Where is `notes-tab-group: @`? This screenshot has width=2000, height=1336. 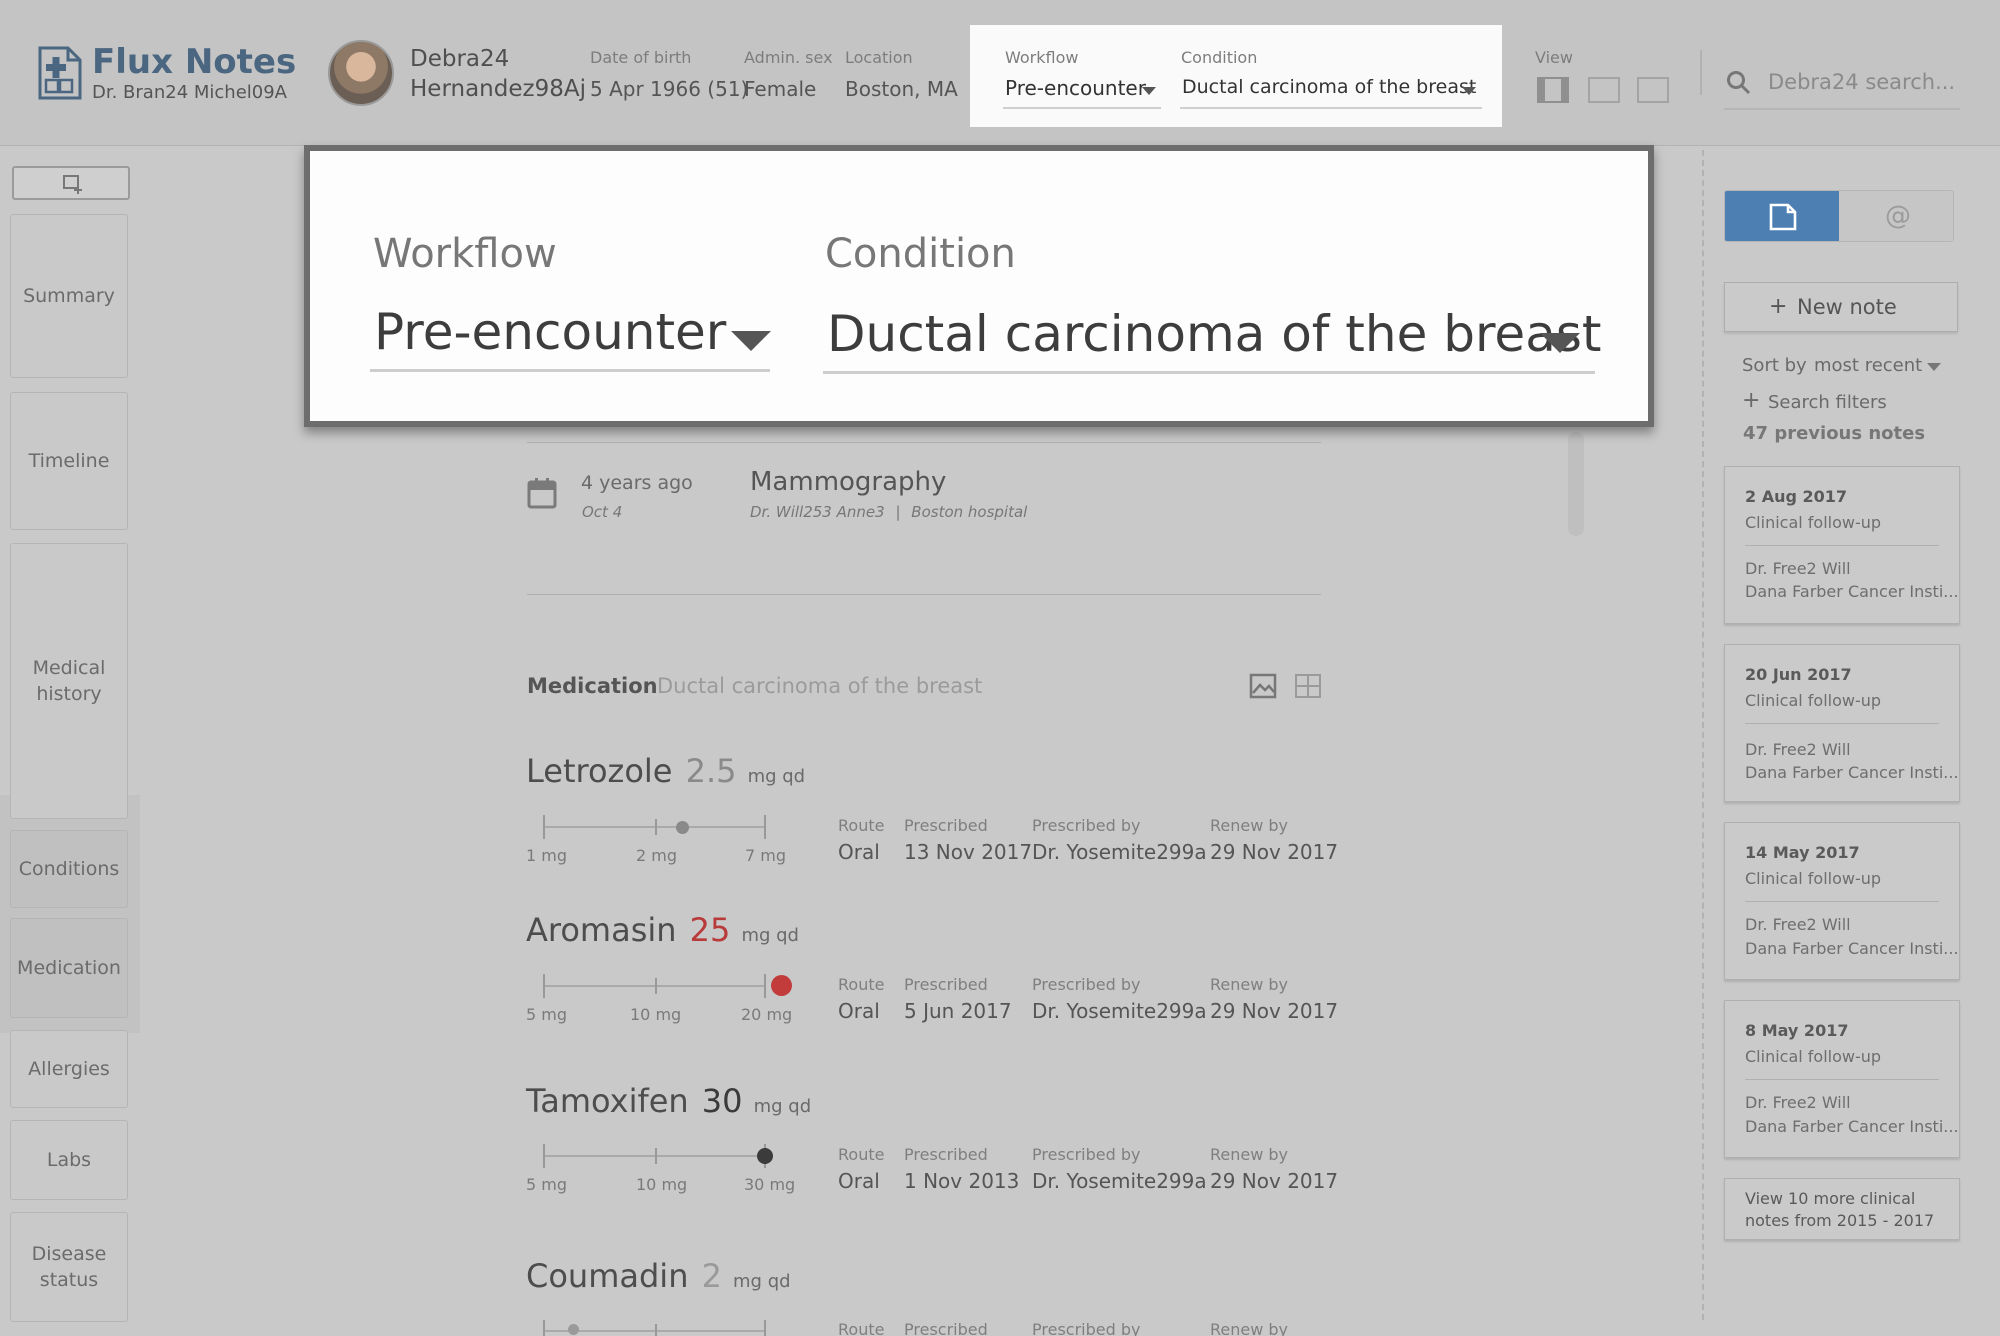
notes-tab-group: @ is located at coordinates (1839, 216).